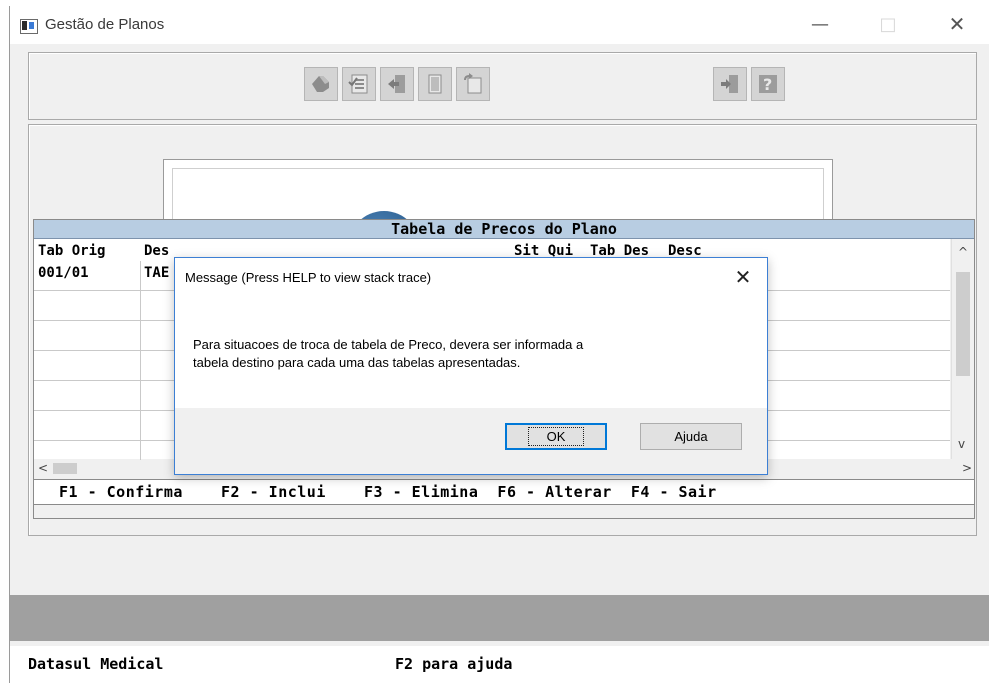 The width and height of the screenshot is (989, 683). I want to click on new-document-icon, so click(473, 84).